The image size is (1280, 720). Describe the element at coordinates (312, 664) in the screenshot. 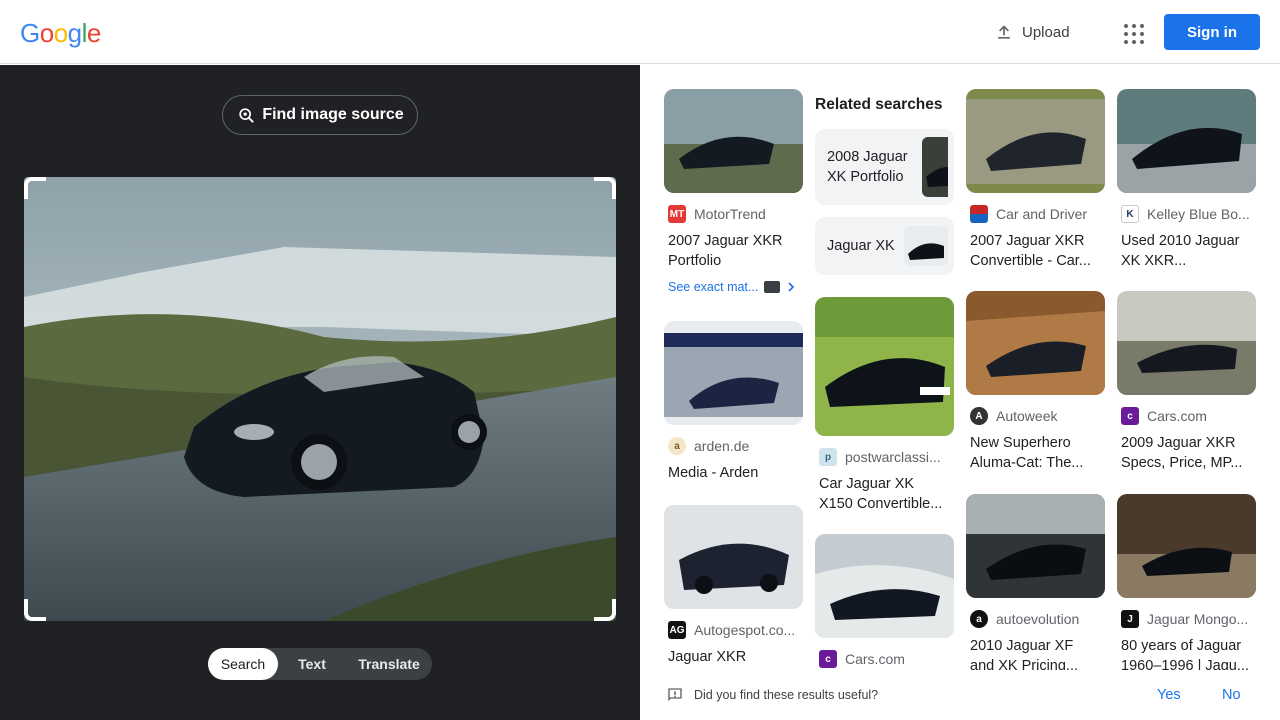

I see `tab-text: Text` at that location.